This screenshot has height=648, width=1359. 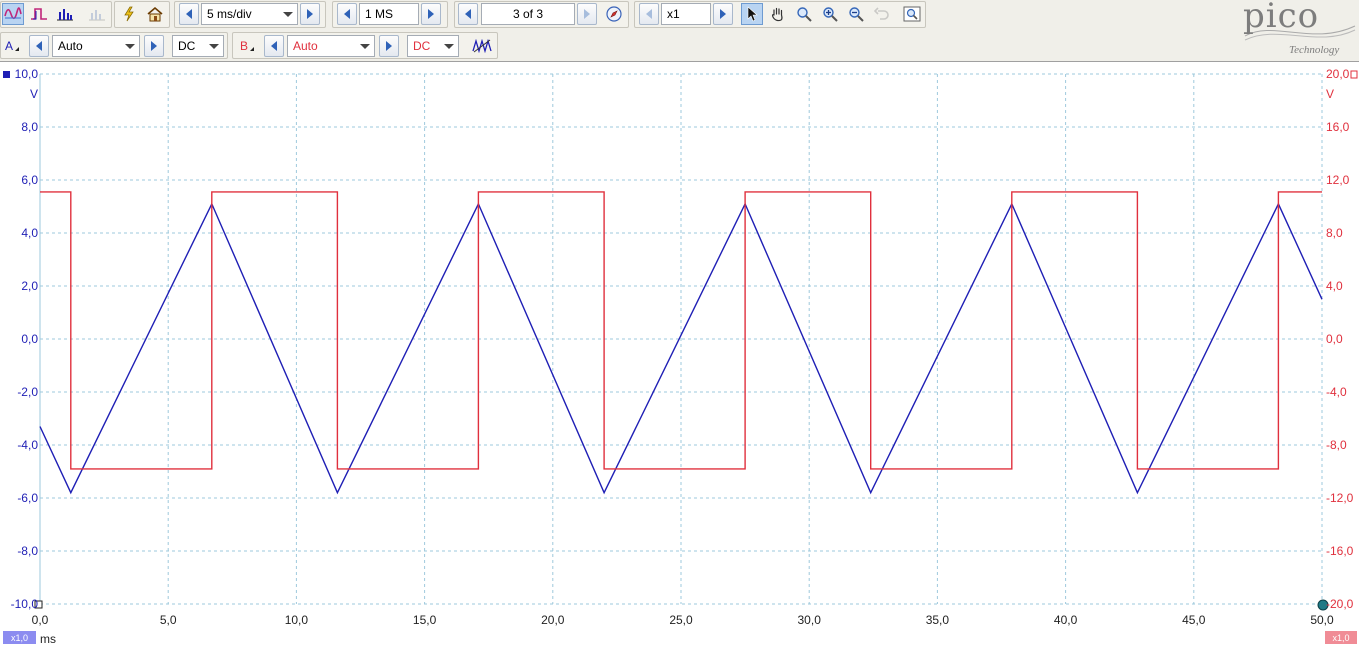 What do you see at coordinates (26, 74) in the screenshot?
I see `y-left-tick-label: 10,0` at bounding box center [26, 74].